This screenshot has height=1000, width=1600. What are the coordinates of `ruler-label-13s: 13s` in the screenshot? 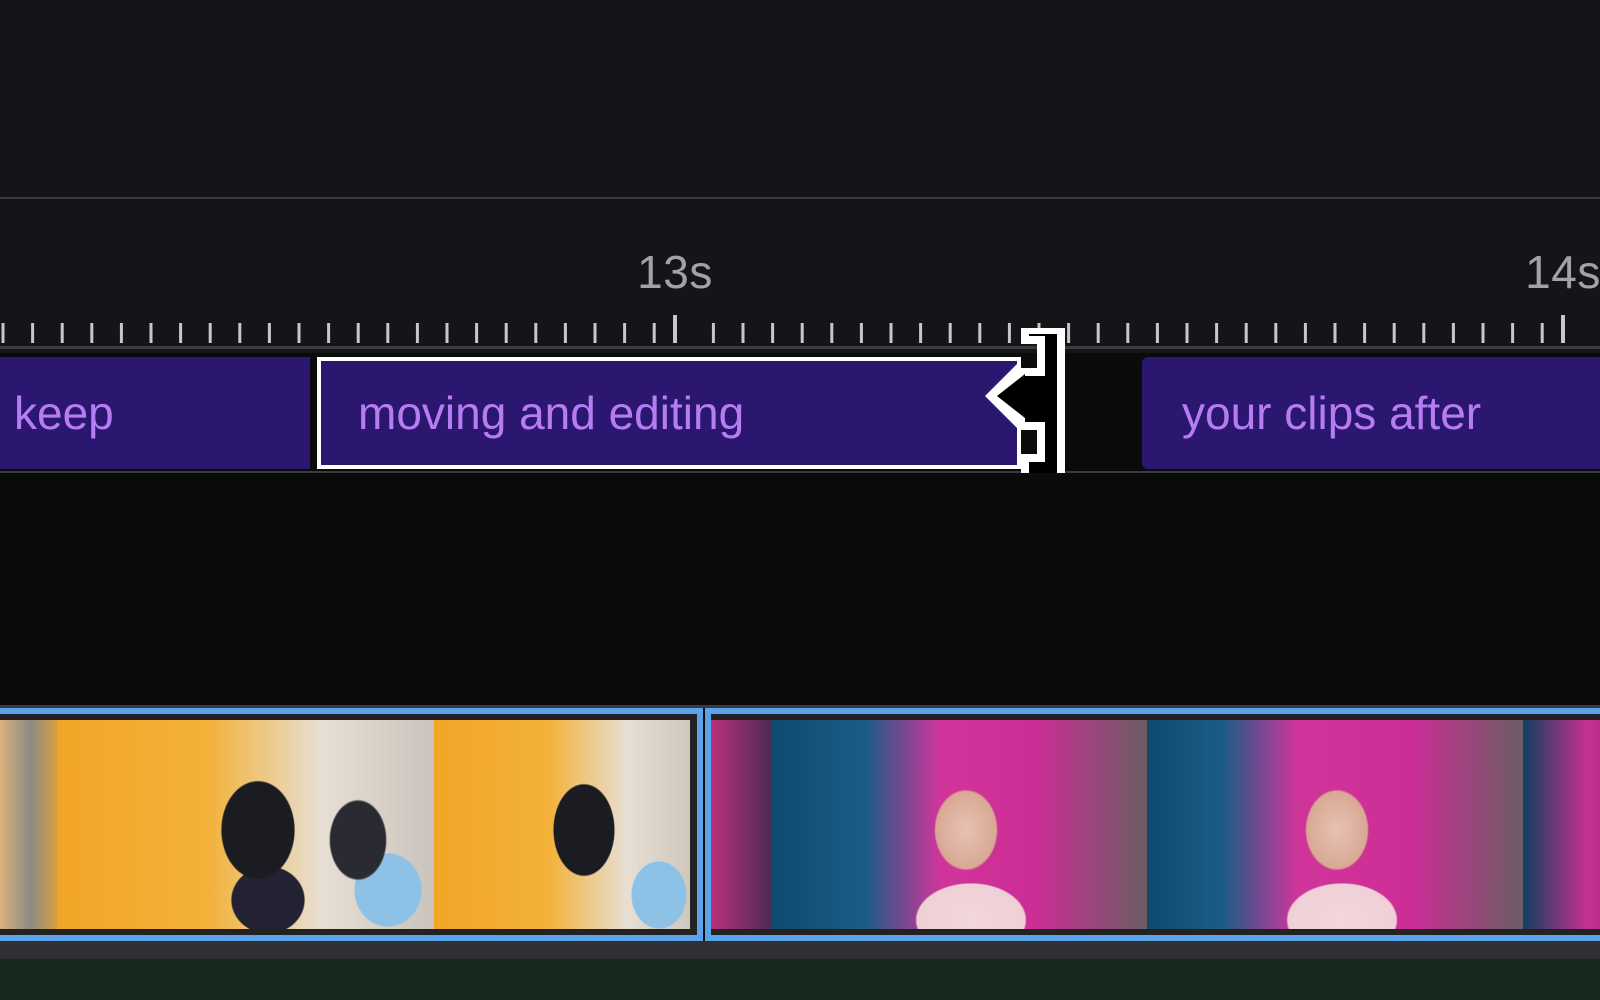 It's located at (675, 272).